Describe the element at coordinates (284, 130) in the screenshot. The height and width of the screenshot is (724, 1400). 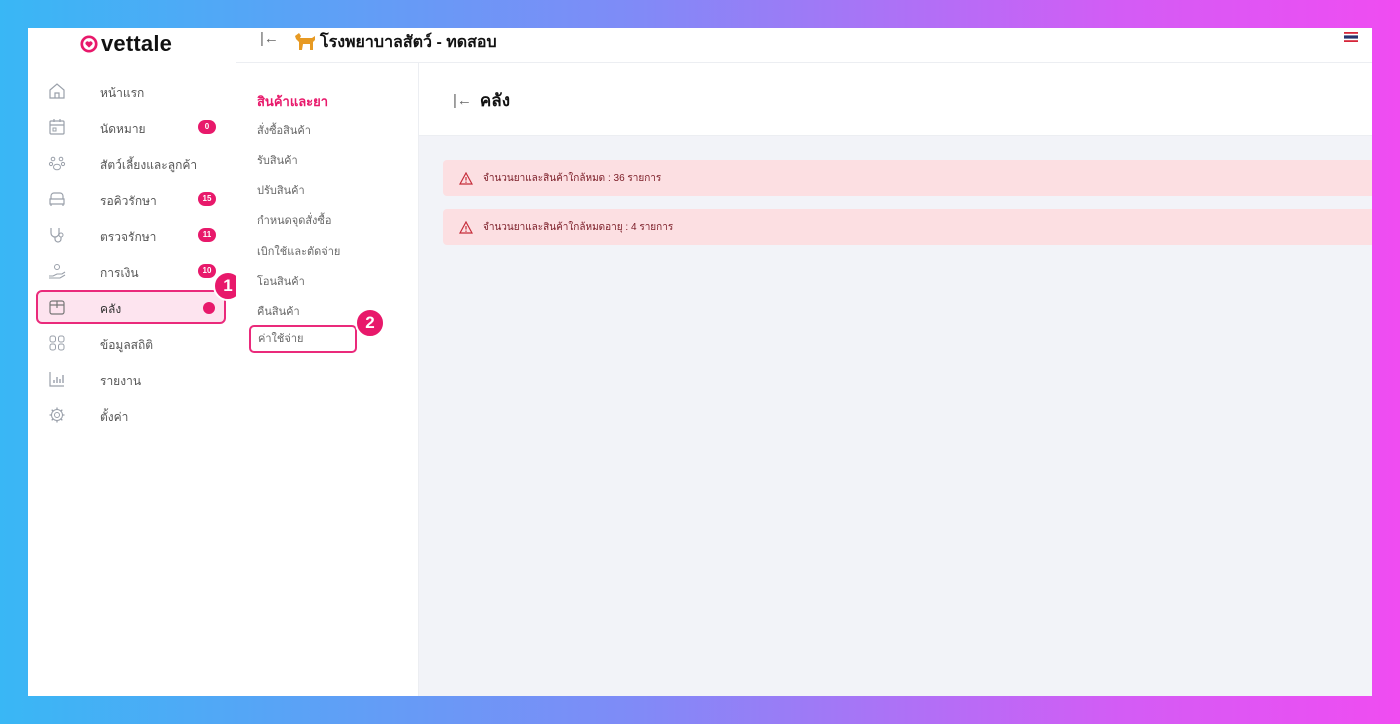
I see `submenu-item-purchase-order: สั่งซื้อสินค้า` at that location.